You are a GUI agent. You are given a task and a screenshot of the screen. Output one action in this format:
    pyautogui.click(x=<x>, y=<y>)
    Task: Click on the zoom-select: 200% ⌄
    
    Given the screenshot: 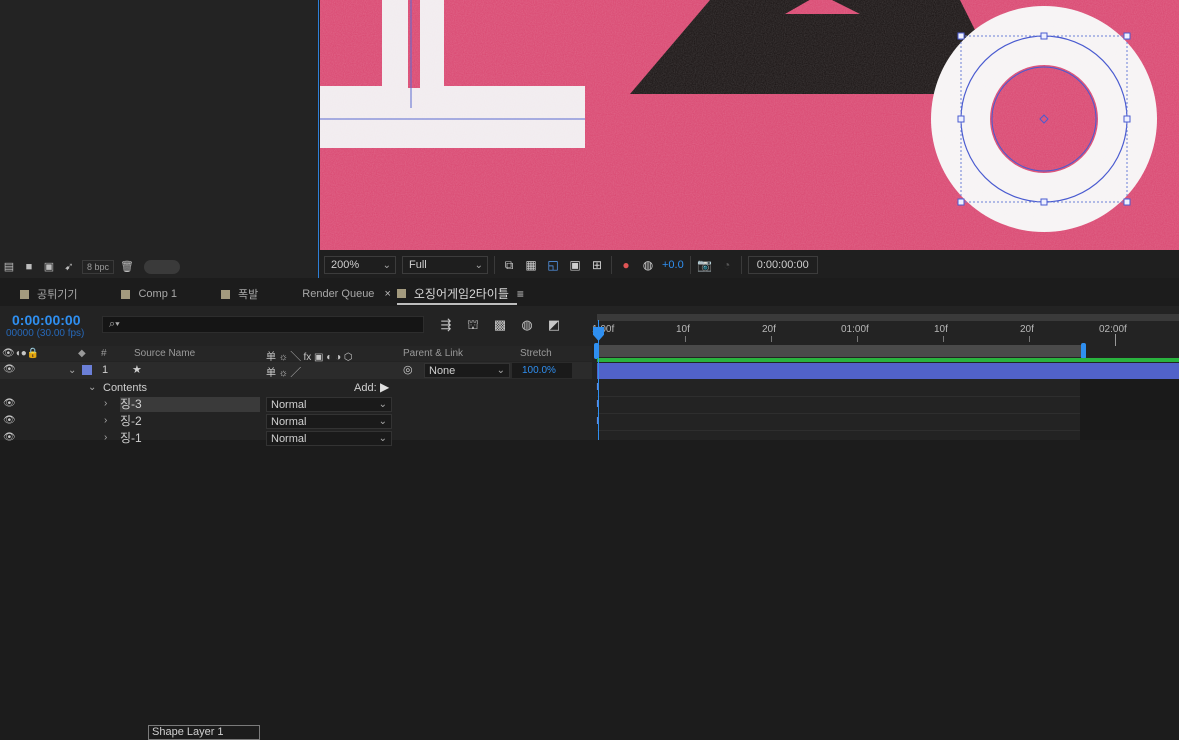 What is the action you would take?
    pyautogui.click(x=360, y=265)
    